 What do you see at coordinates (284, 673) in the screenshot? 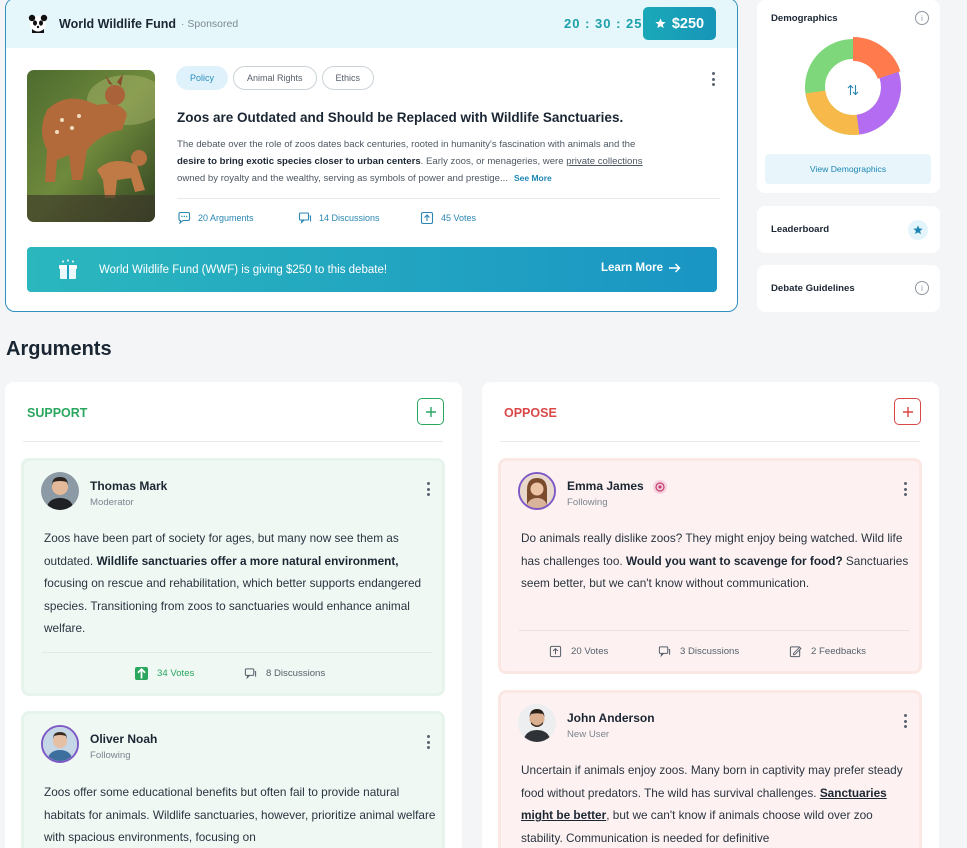
I see `discussions-stat: 8 Discussions` at bounding box center [284, 673].